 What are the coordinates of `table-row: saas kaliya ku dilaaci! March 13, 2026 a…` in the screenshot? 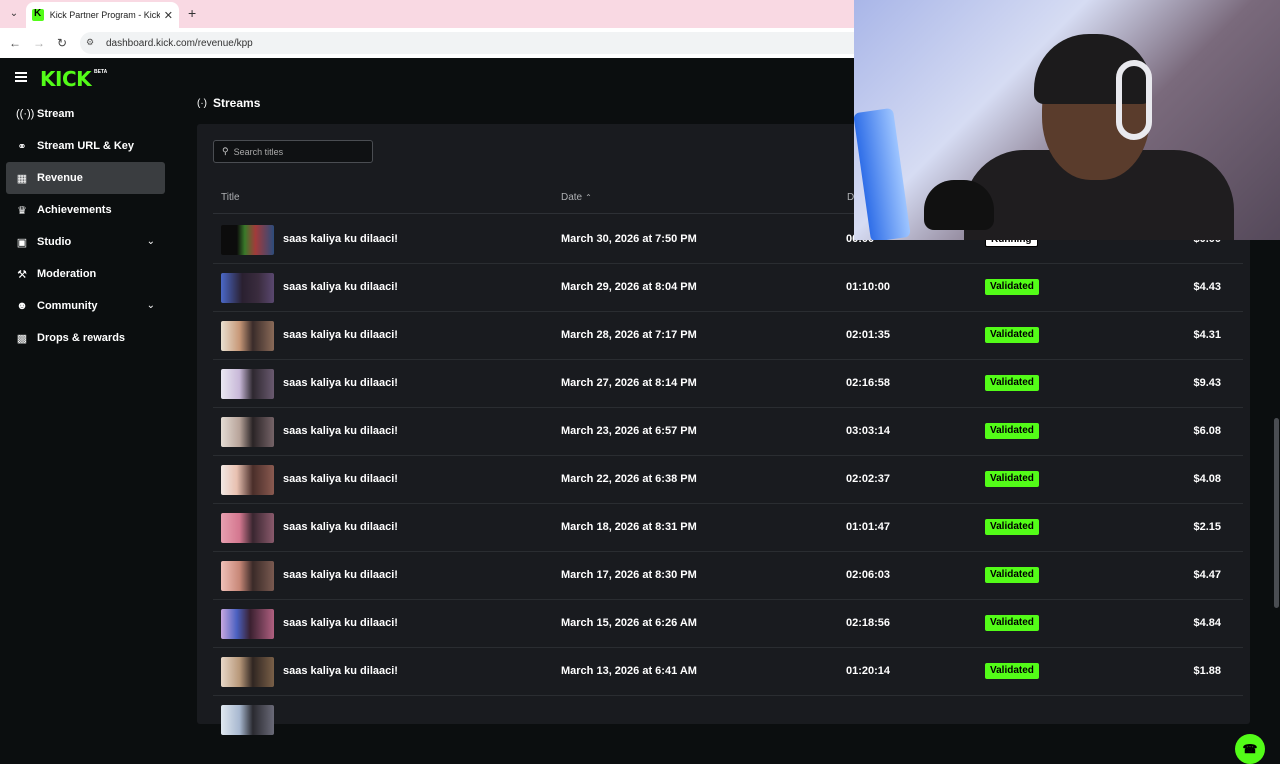 It's located at (728, 672).